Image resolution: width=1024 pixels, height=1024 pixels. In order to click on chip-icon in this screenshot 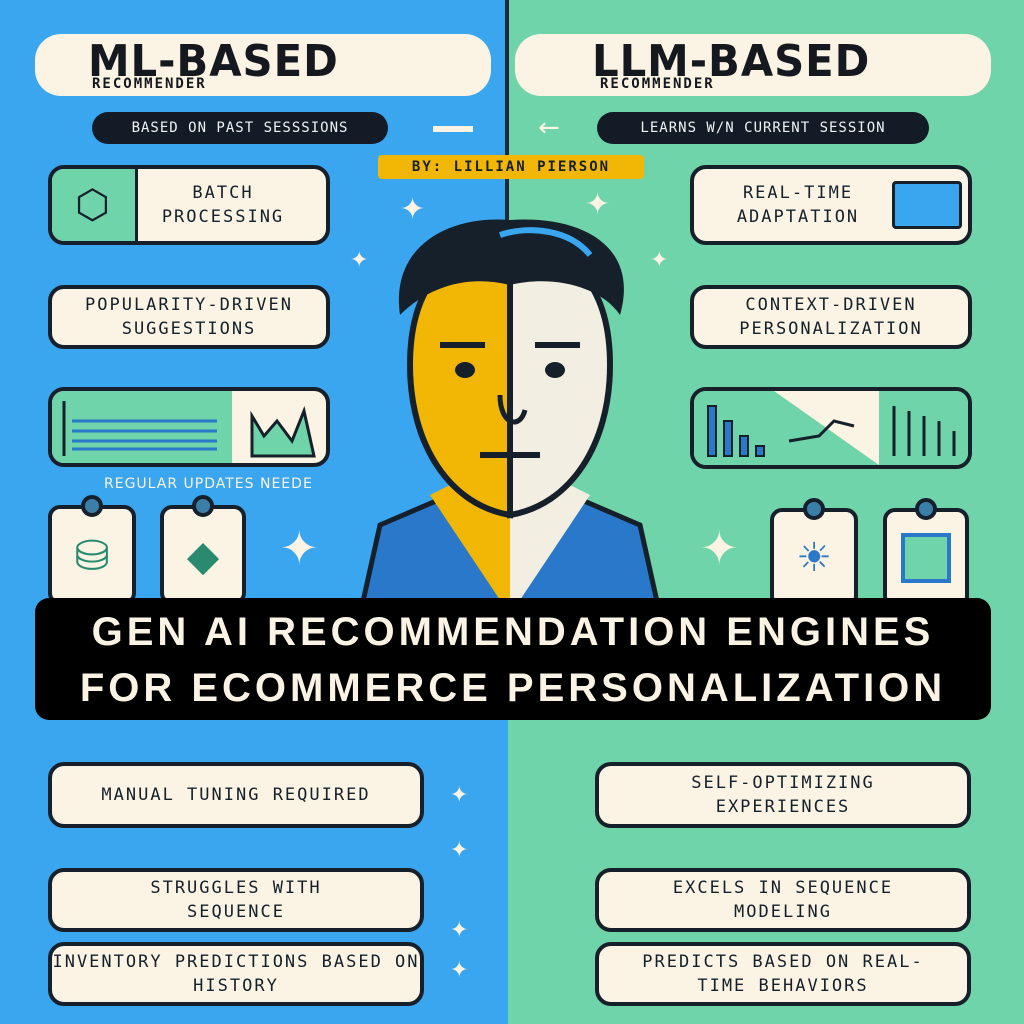, I will do `click(926, 553)`.